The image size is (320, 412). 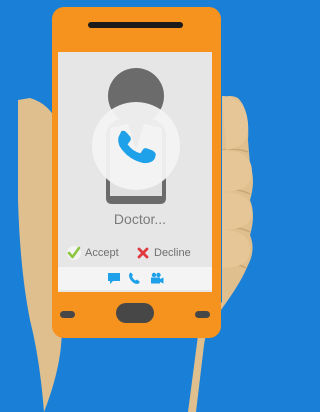 I want to click on check-icon, so click(x=74, y=253).